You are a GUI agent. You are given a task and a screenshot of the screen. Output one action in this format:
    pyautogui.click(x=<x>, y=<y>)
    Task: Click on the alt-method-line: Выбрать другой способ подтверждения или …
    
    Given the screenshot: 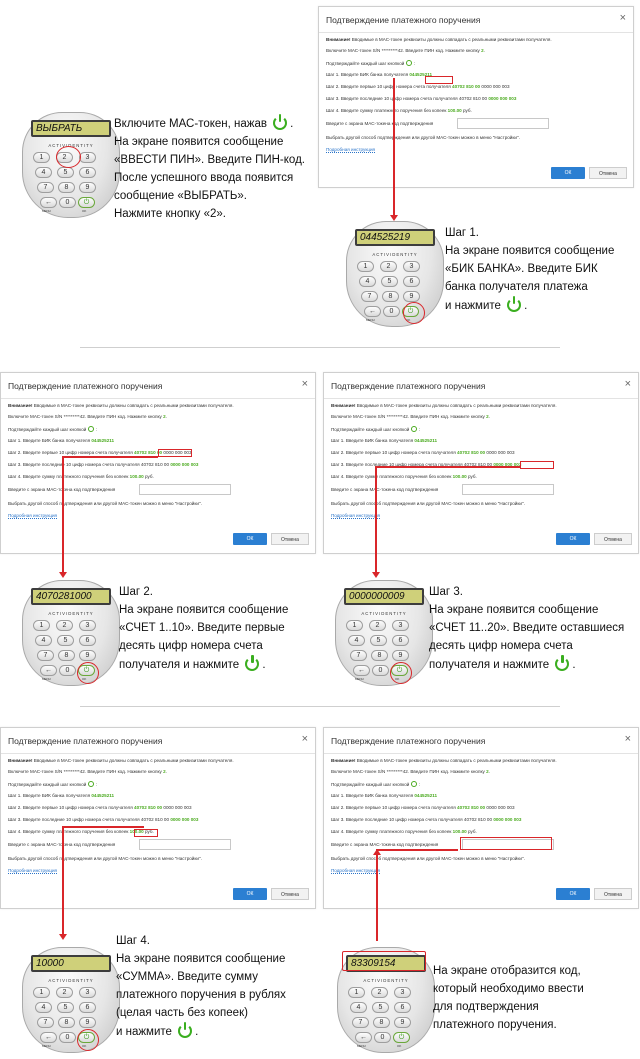 What is the action you would take?
    pyautogui.click(x=428, y=858)
    